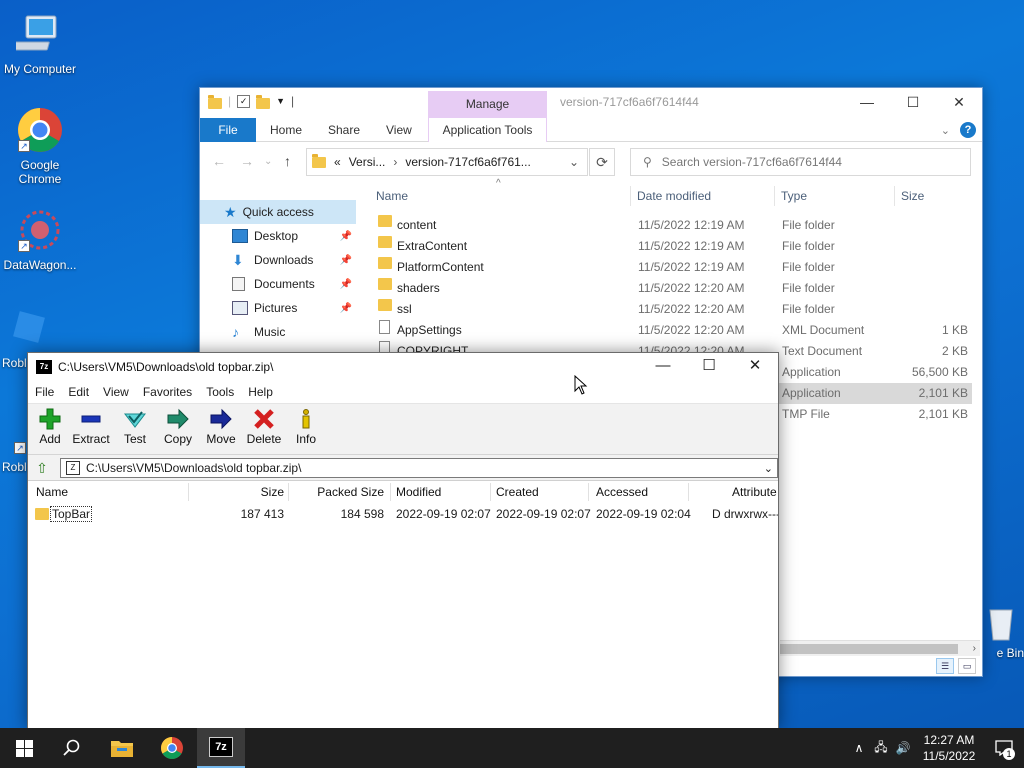  I want to click on column-header-modified: Modified, so click(418, 492).